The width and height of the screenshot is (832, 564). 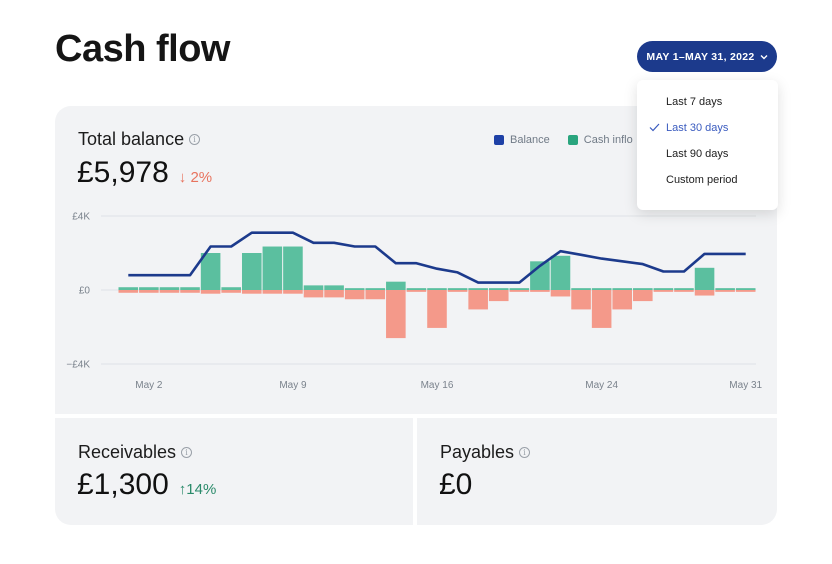 What do you see at coordinates (563, 140) in the screenshot?
I see `chart-legend: Balance Cash inflo` at bounding box center [563, 140].